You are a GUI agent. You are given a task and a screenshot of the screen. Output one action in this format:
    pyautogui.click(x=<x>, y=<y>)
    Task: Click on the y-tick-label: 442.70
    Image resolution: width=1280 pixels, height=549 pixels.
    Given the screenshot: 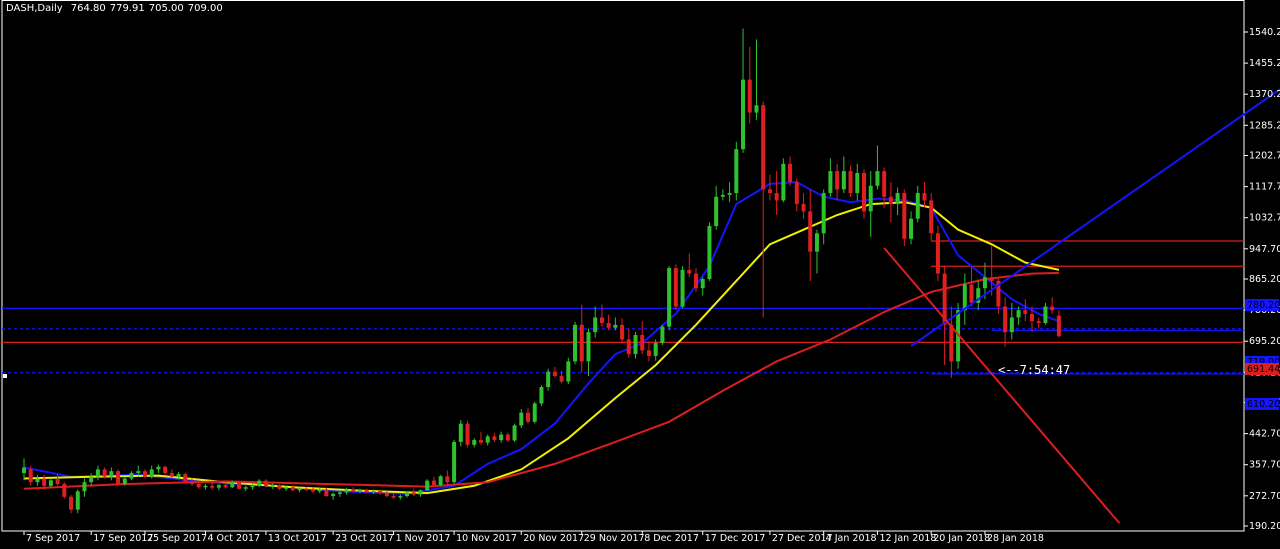 What is the action you would take?
    pyautogui.click(x=1264, y=434)
    